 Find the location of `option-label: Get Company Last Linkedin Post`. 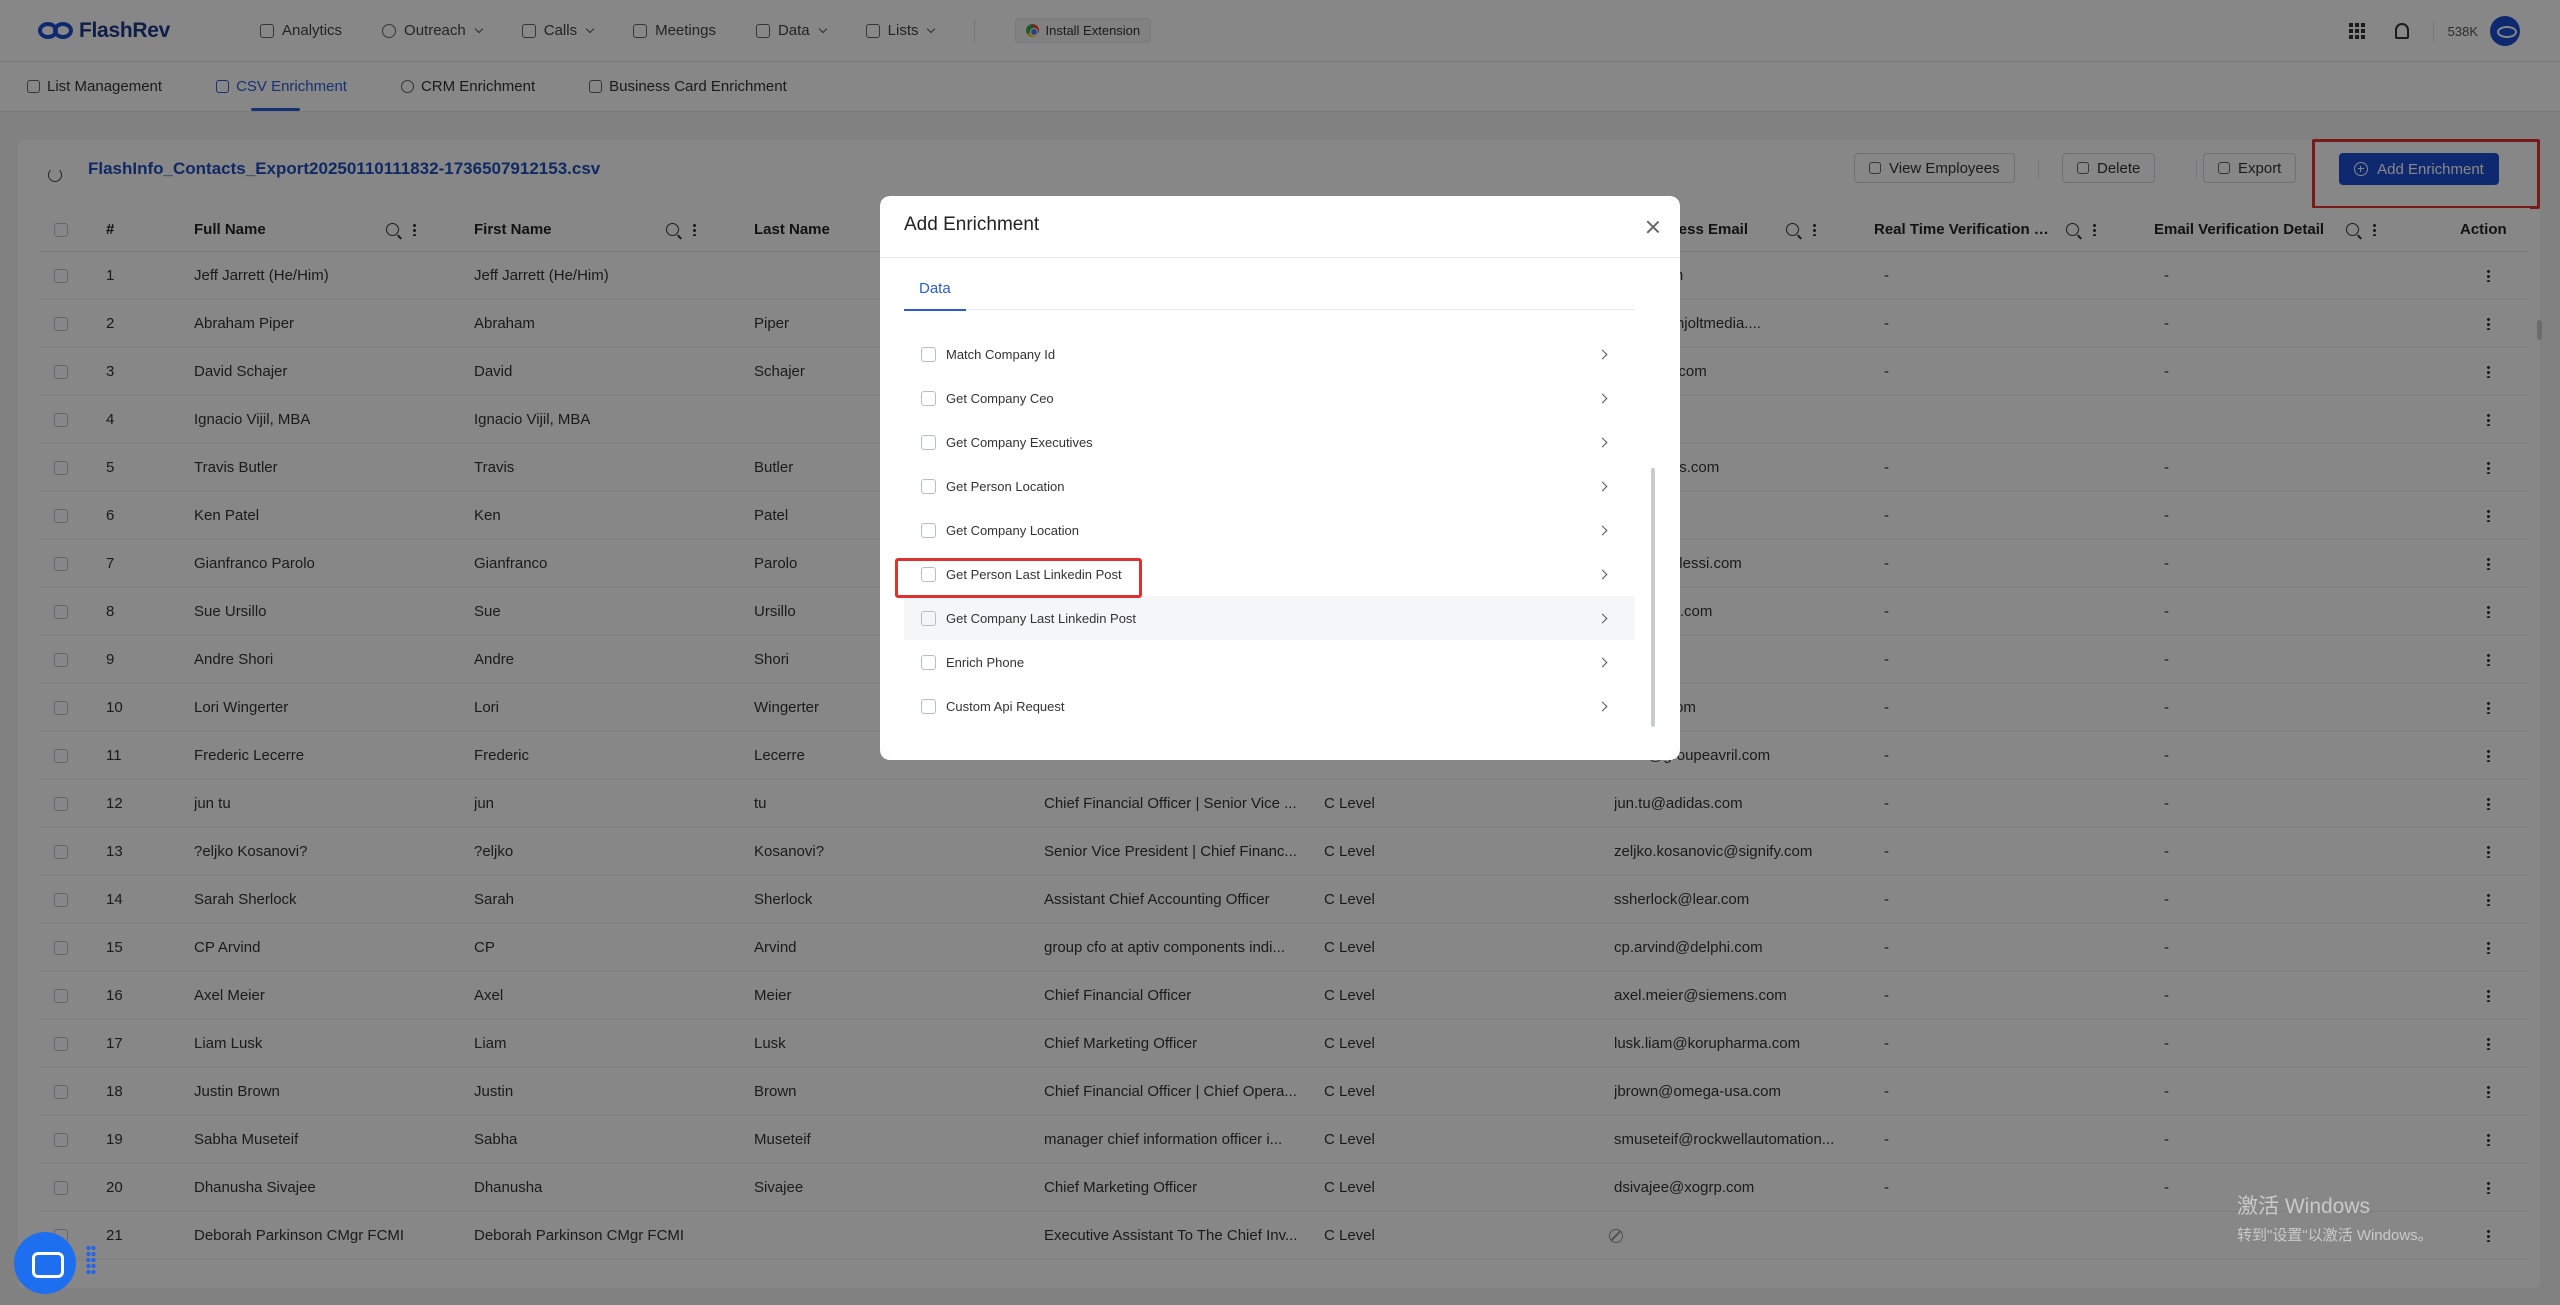

option-label: Get Company Last Linkedin Post is located at coordinates (1041, 618).